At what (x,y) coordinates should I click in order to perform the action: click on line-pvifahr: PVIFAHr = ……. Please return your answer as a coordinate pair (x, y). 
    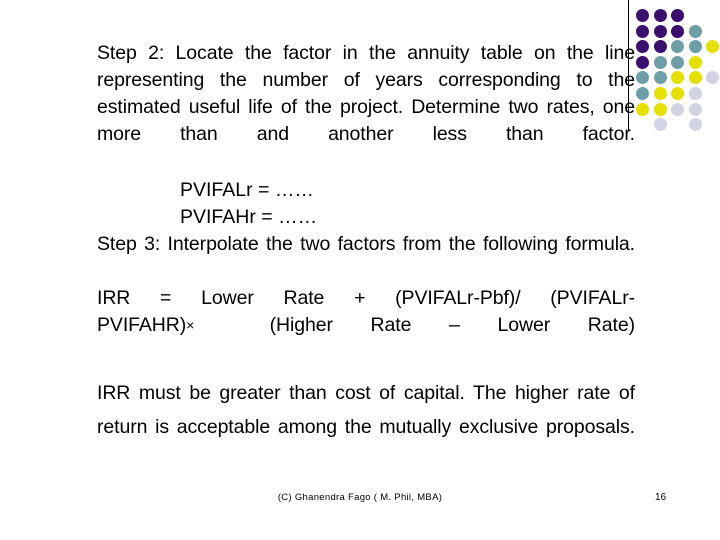
    Looking at the image, I should click on (249, 217).